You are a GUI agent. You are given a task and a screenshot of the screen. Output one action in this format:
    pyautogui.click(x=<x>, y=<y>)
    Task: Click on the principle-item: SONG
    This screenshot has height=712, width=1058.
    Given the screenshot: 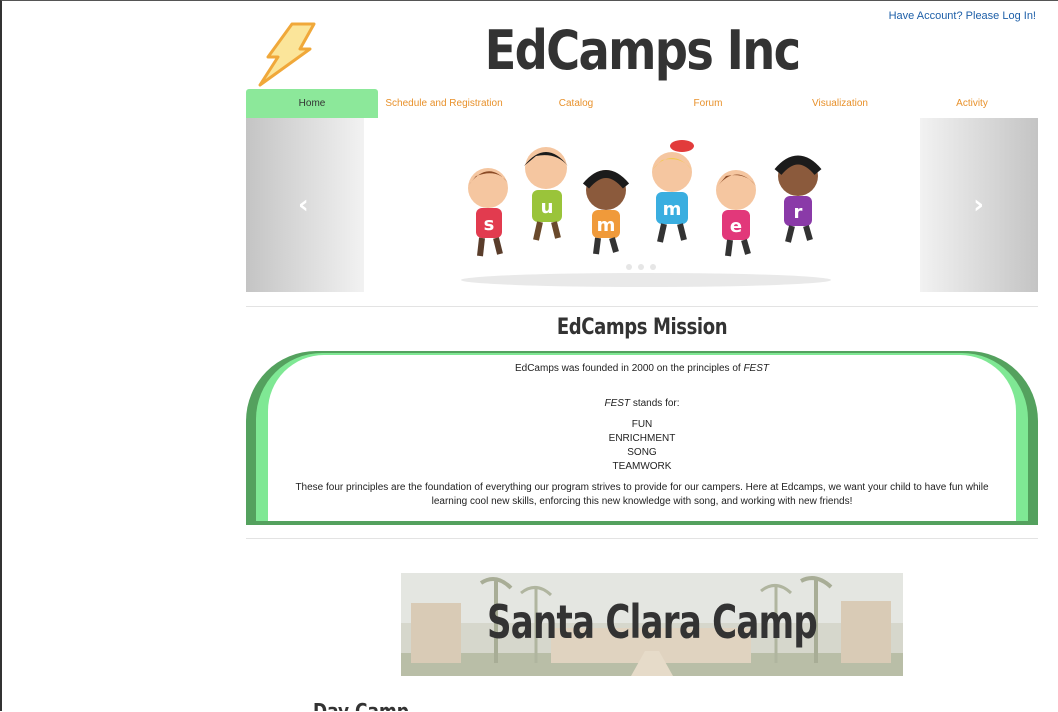 What is the action you would take?
    pyautogui.click(x=642, y=452)
    